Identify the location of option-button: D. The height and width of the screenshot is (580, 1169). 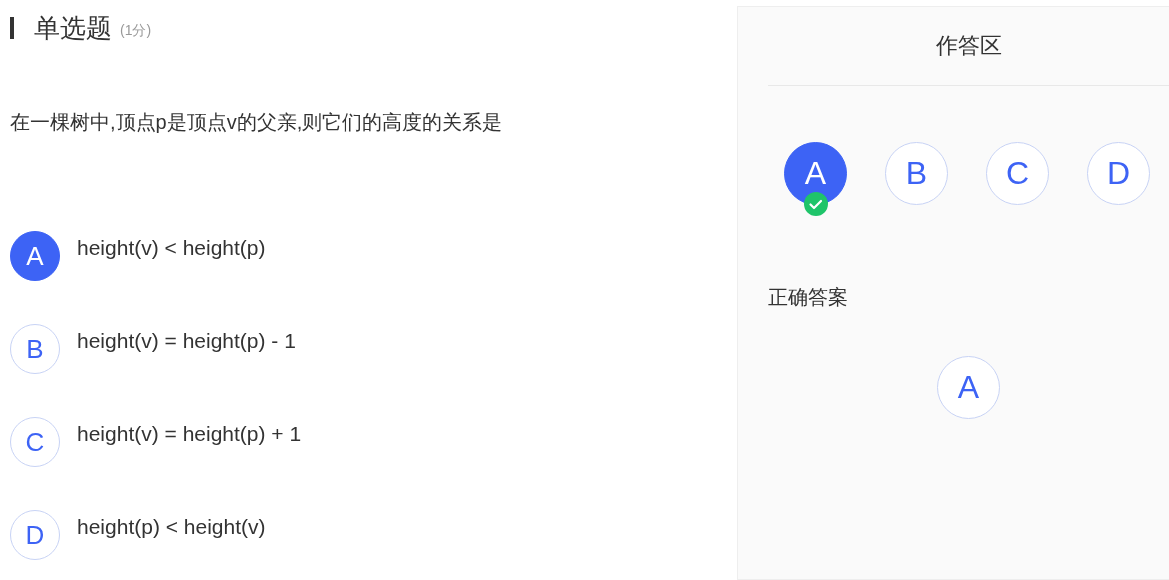
(35, 535).